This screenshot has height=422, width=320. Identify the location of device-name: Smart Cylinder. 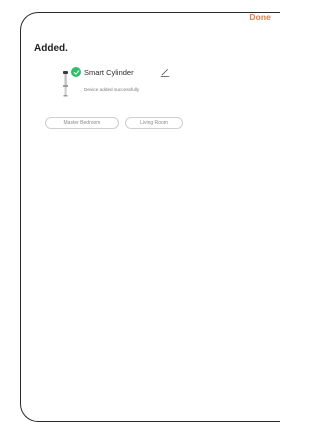
(109, 72).